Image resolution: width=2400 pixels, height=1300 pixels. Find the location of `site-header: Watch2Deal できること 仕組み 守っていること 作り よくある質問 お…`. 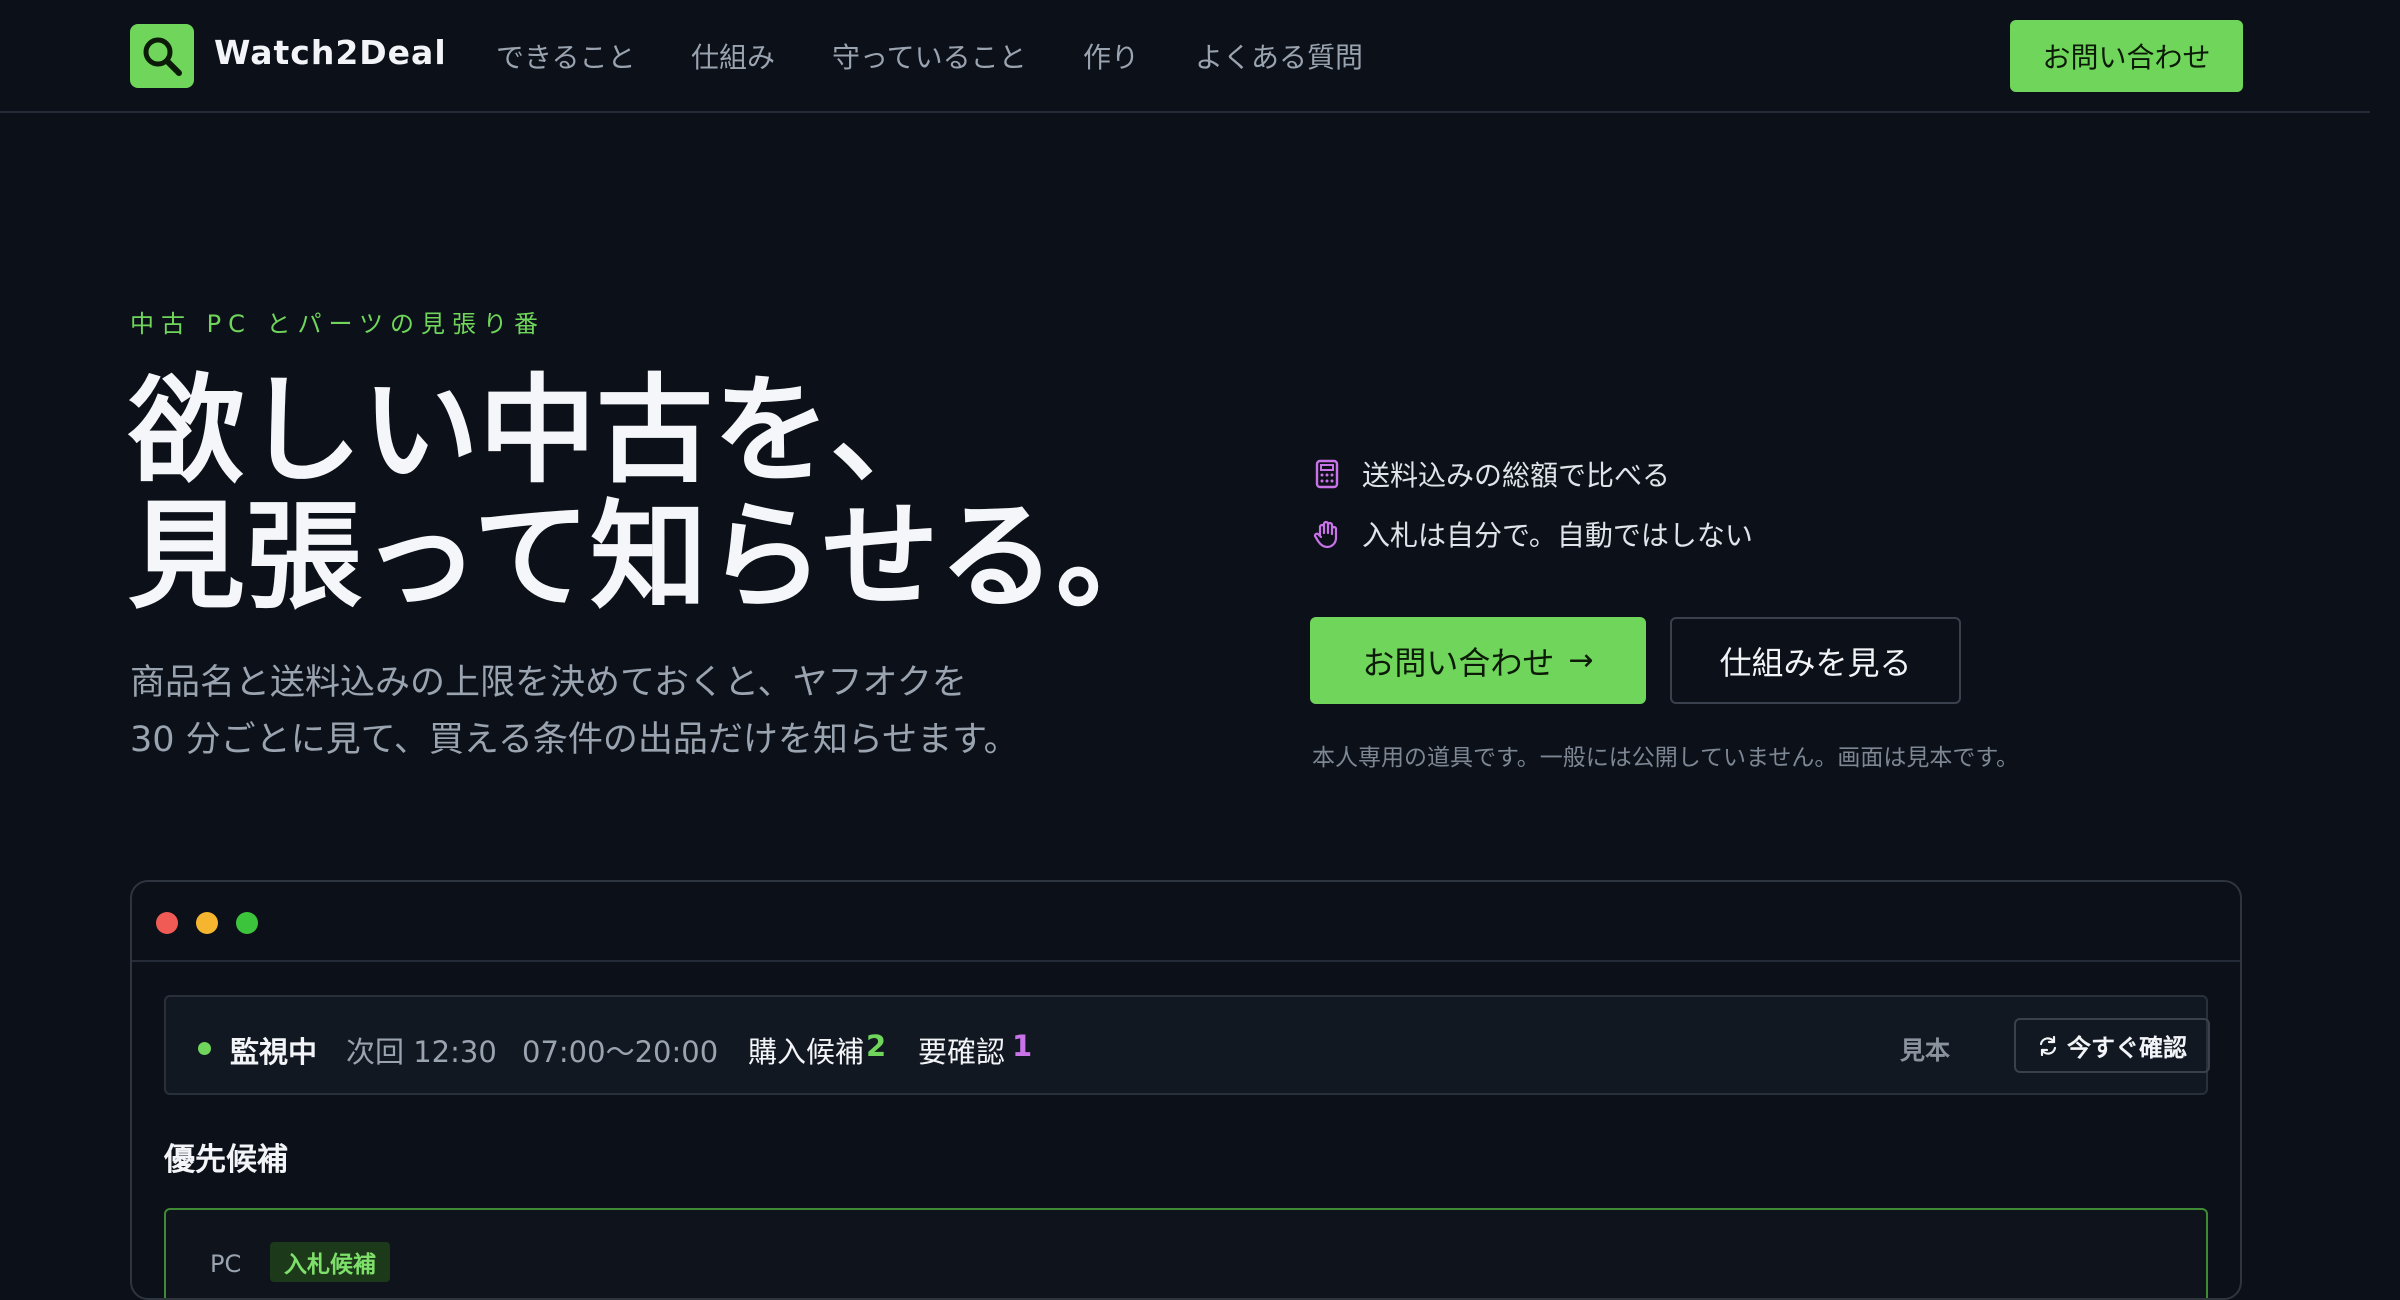

site-header: Watch2Deal できること 仕組み 守っていること 作り よくある質問 お… is located at coordinates (1185, 56).